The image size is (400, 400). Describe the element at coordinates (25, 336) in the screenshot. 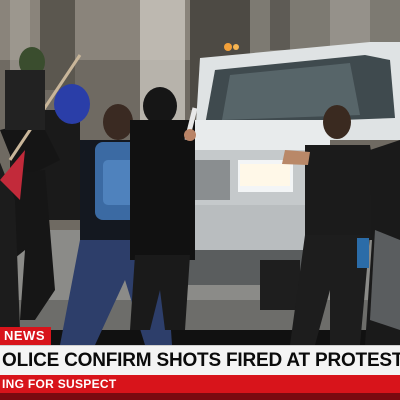

I see `news-tag: NEWS` at that location.